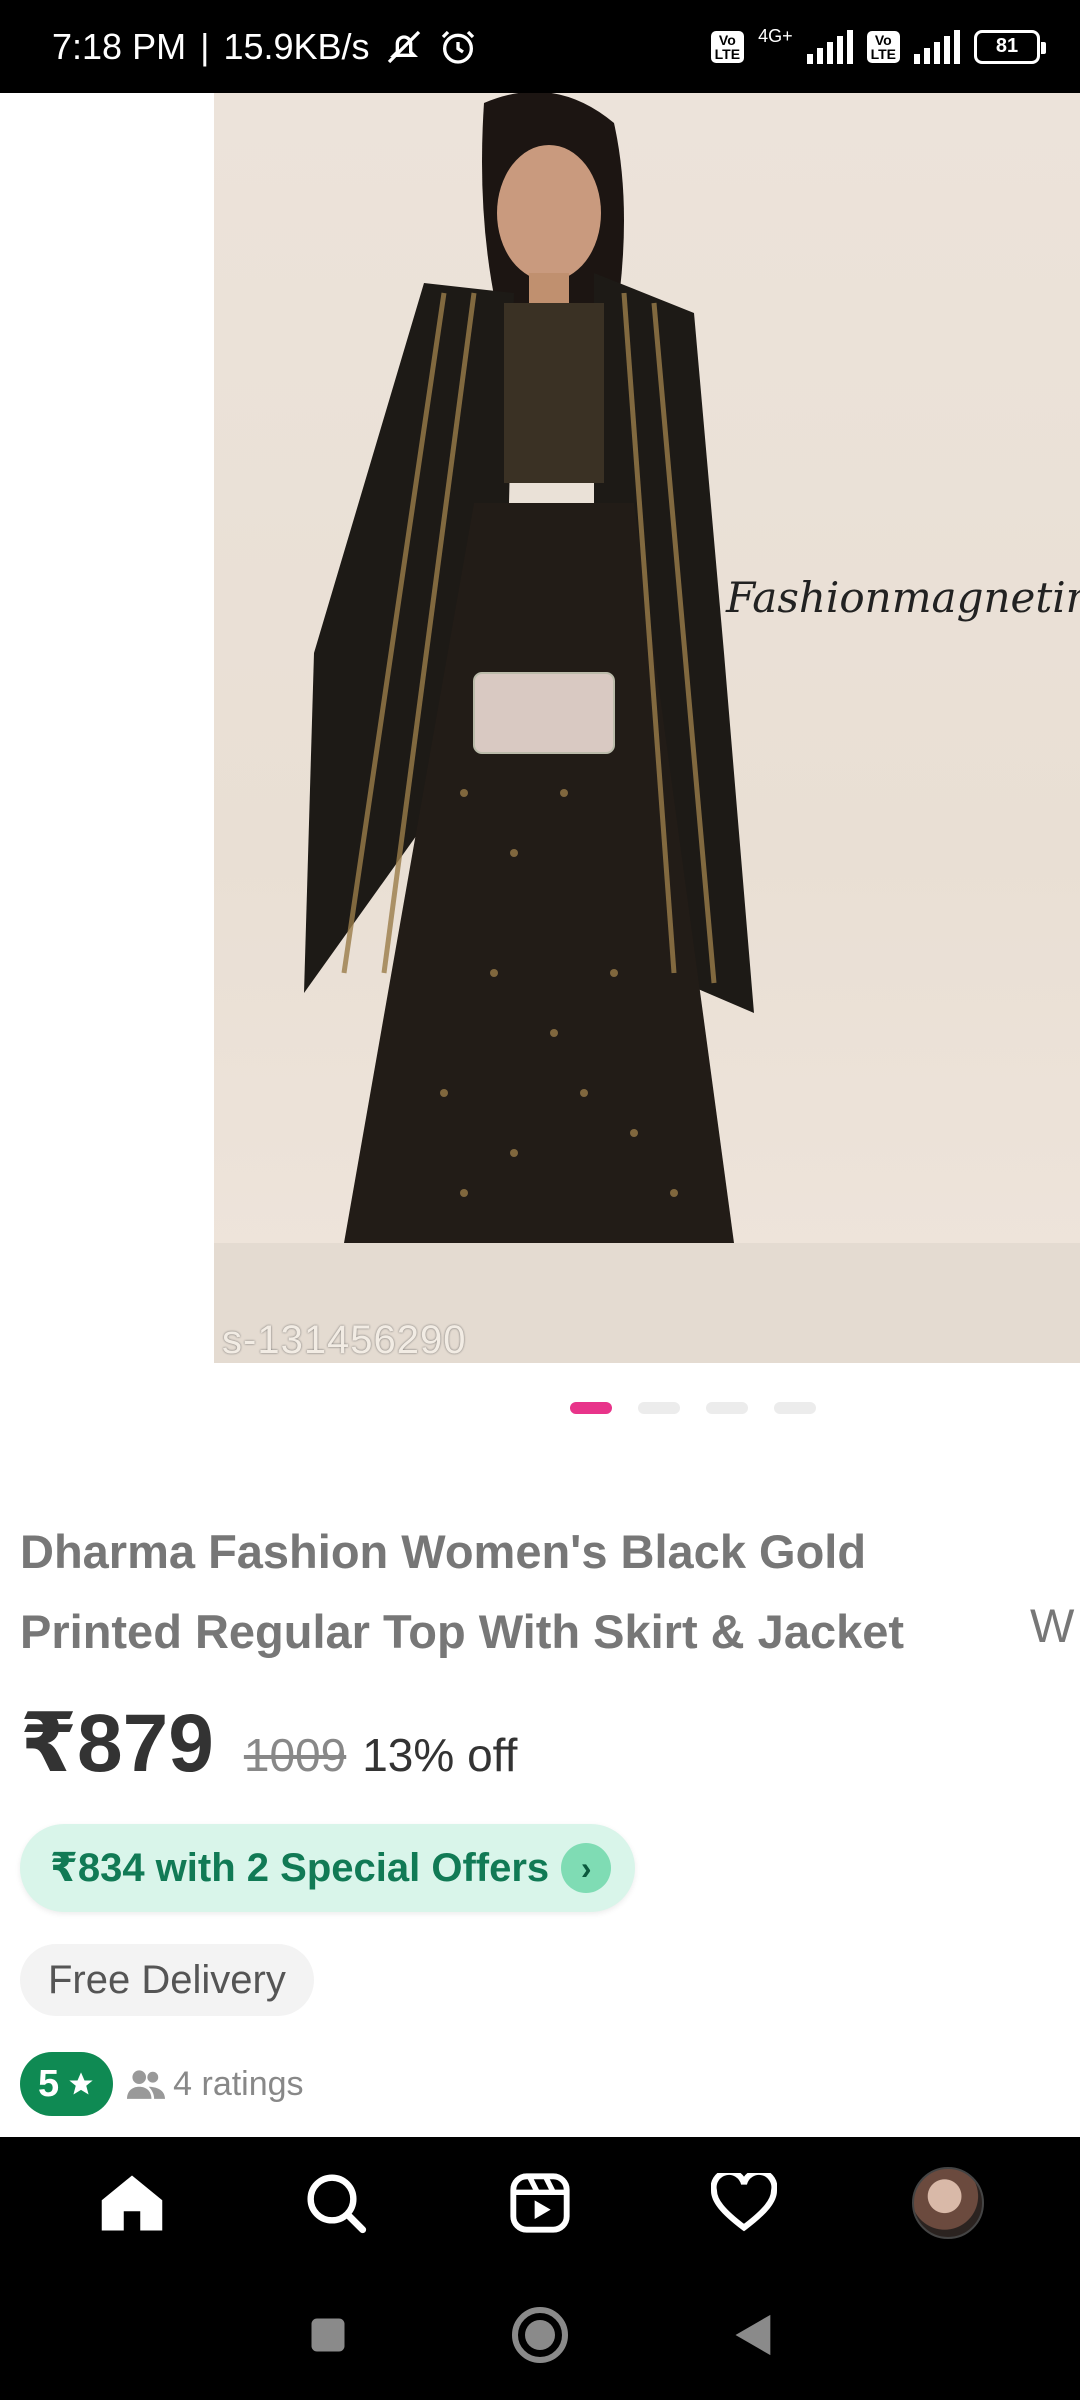  I want to click on rating-value: 5, so click(49, 2083).